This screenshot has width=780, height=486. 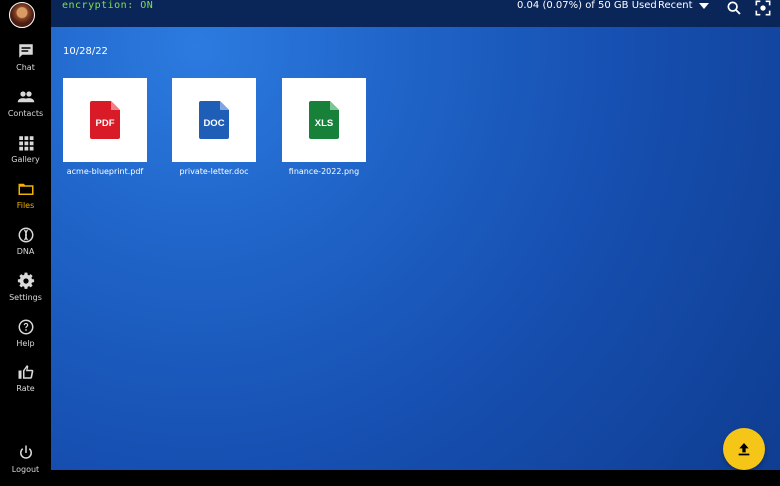 What do you see at coordinates (704, 6) in the screenshot?
I see `caret-down-icon` at bounding box center [704, 6].